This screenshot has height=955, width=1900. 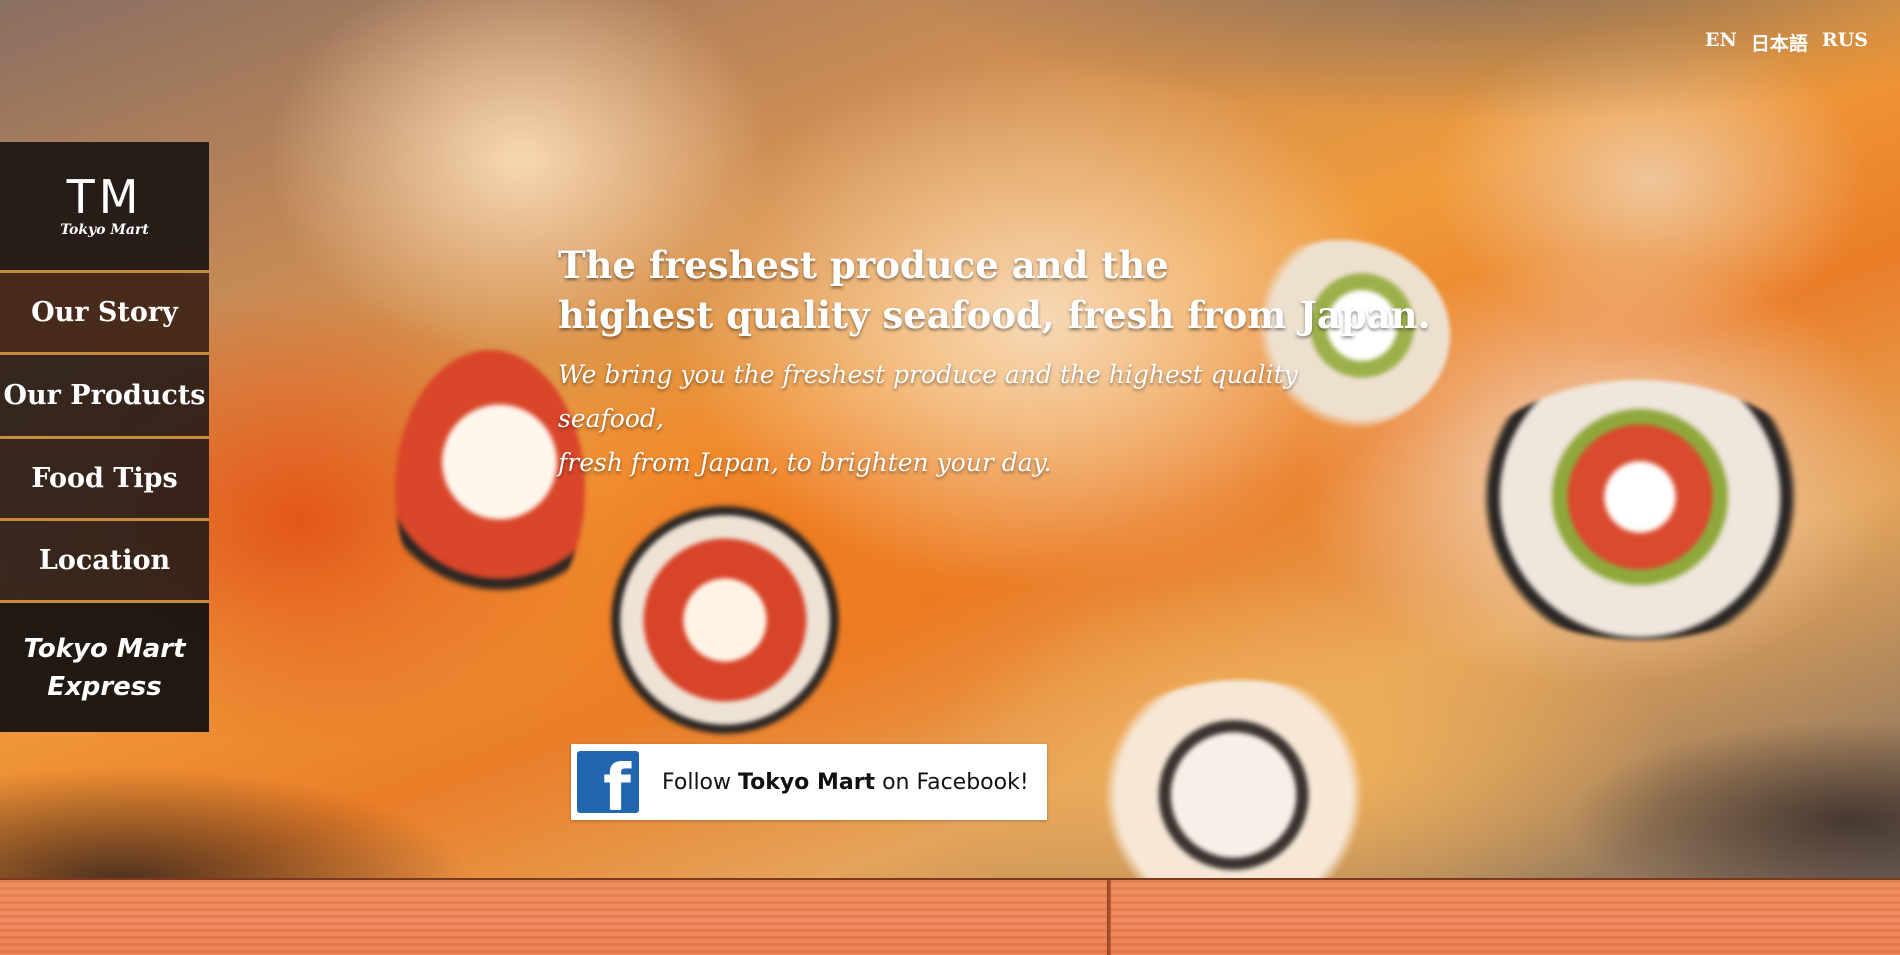 I want to click on language-switch: EN 日本語 RUS, so click(x=1786, y=42).